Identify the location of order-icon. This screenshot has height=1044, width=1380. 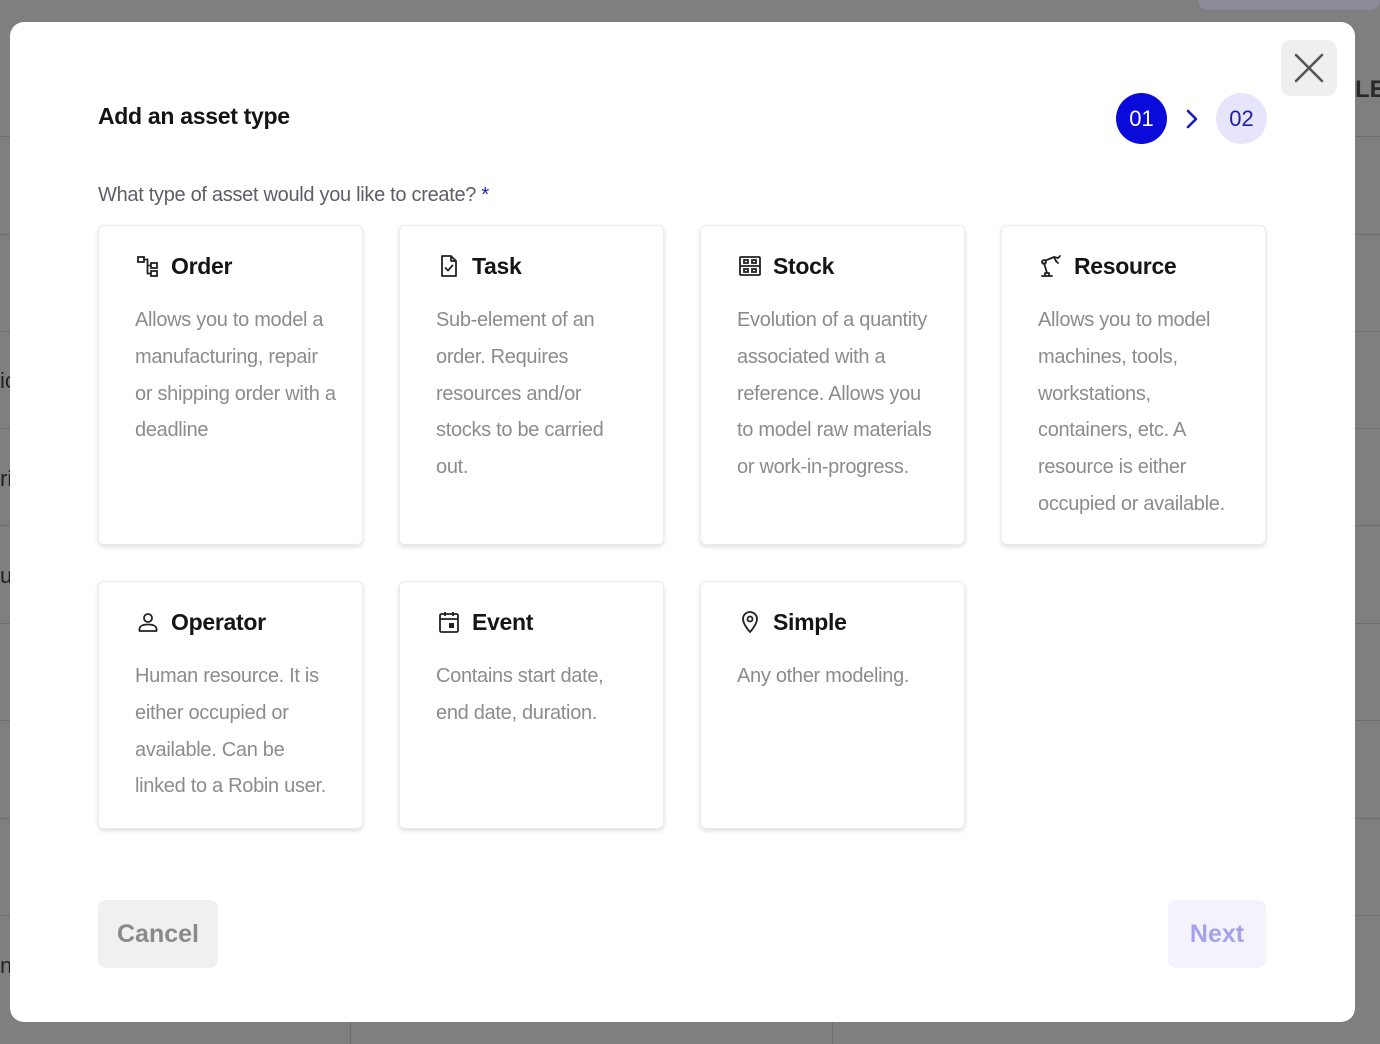
(148, 266).